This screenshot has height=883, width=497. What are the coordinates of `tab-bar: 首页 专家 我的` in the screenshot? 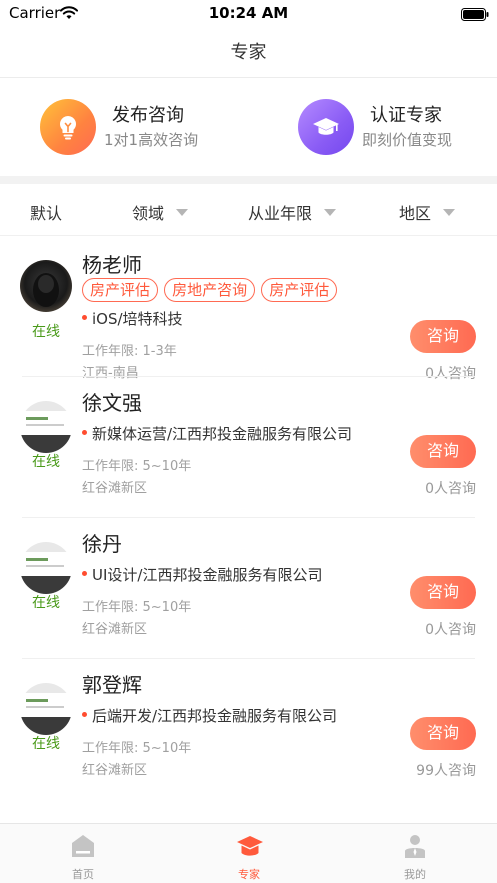 It's located at (248, 853).